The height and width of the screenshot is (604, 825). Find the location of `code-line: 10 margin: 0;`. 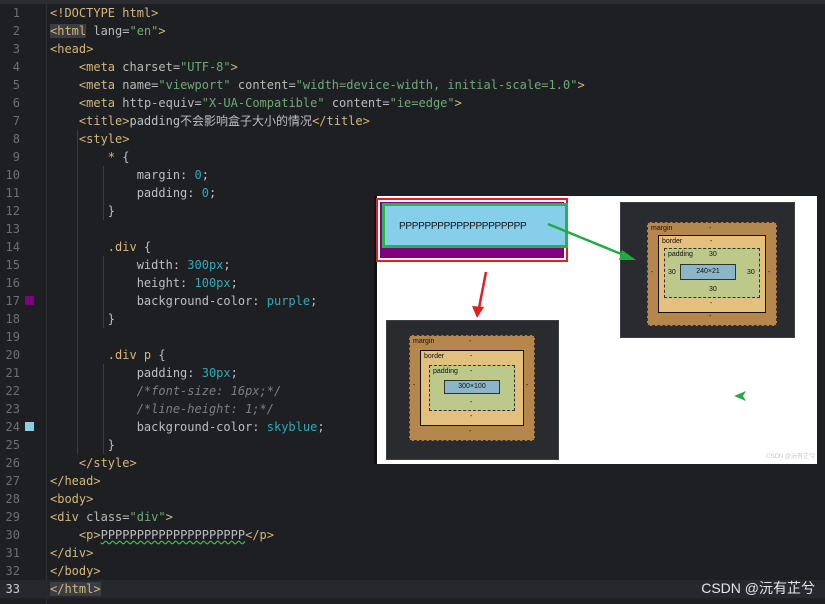

code-line: 10 margin: 0; is located at coordinates (107, 175).